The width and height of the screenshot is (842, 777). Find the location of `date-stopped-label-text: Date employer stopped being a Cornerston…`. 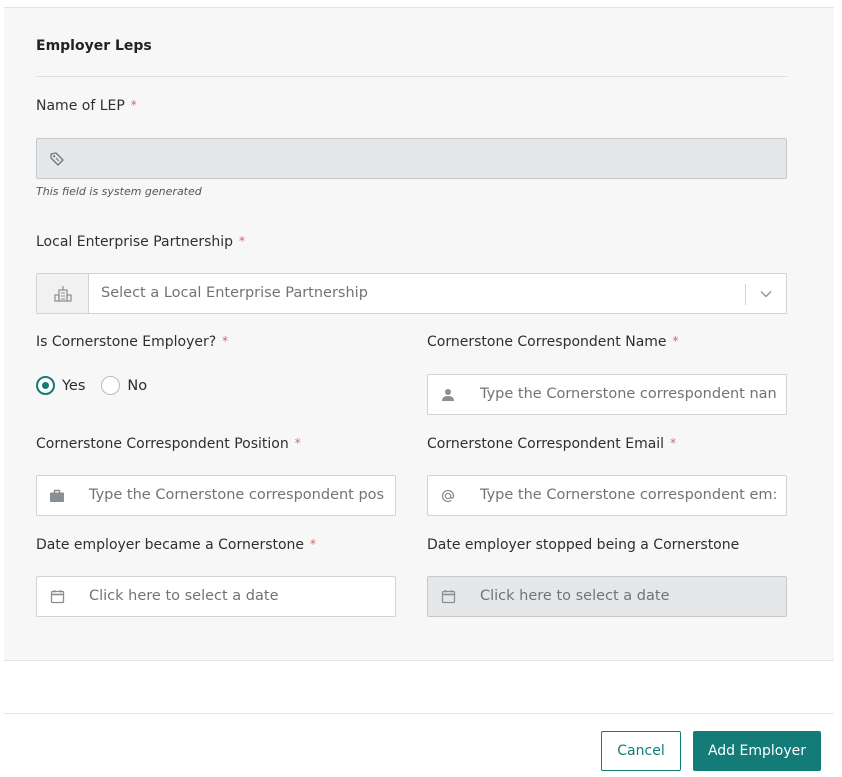

date-stopped-label-text: Date employer stopped being a Cornerston… is located at coordinates (583, 545).